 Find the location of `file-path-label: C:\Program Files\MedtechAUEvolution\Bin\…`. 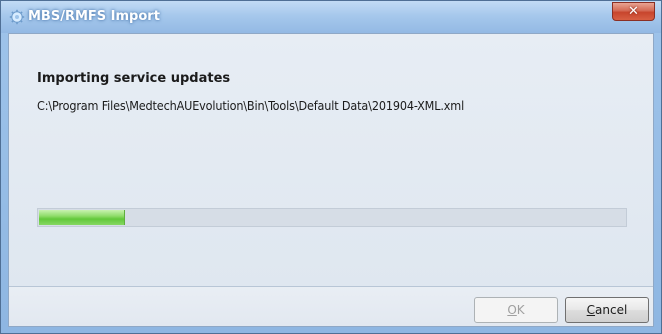

file-path-label: C:\Program Files\MedtechAUEvolution\Bin\… is located at coordinates (251, 105).